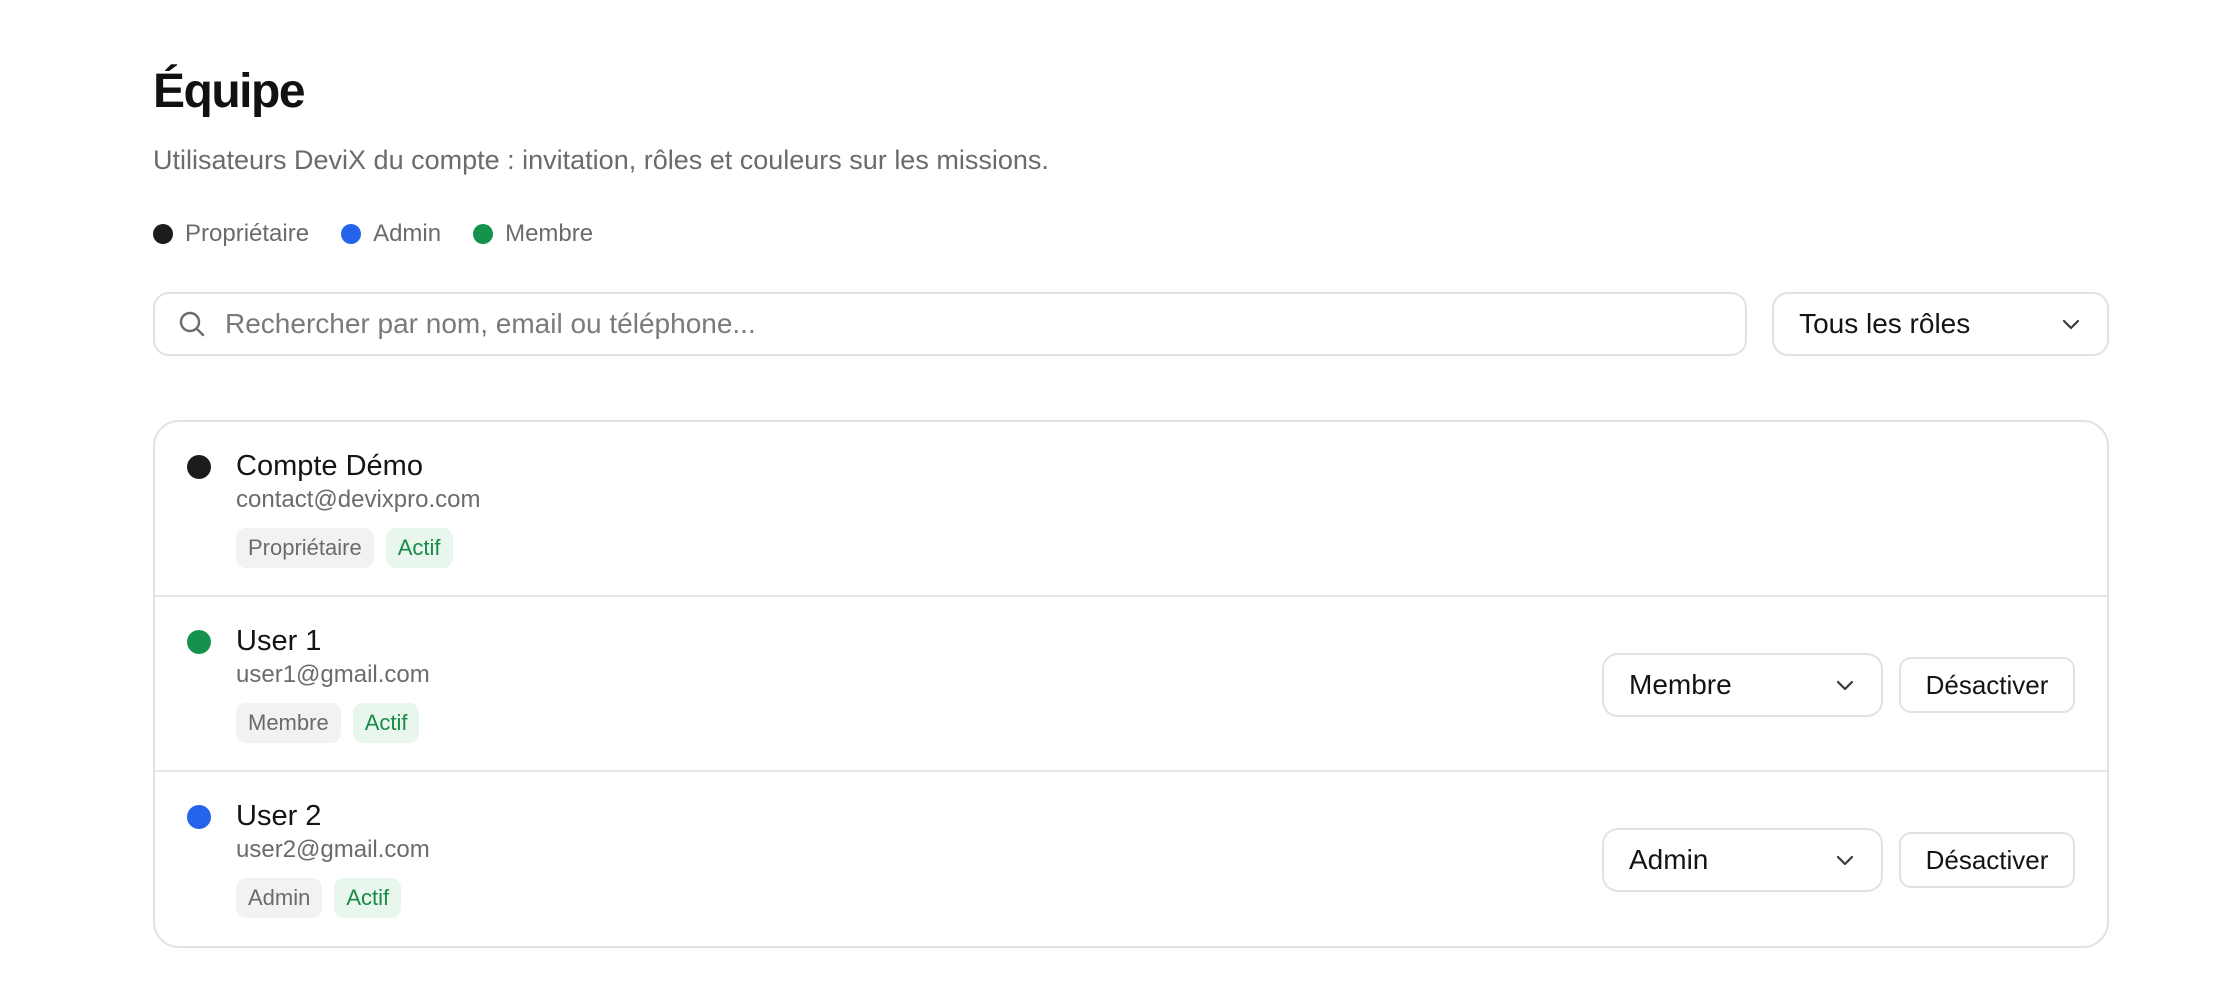 Image resolution: width=2234 pixels, height=1006 pixels. What do you see at coordinates (1742, 860) in the screenshot?
I see `member-role-select: Admin` at bounding box center [1742, 860].